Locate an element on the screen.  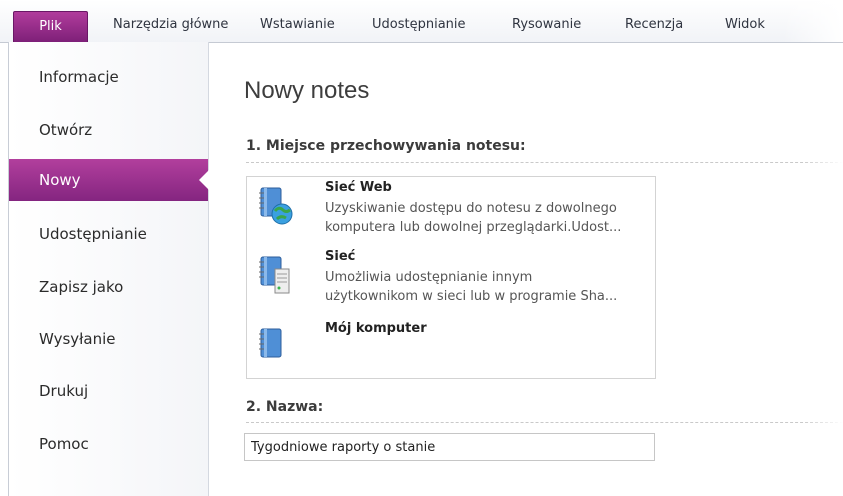
tab-share: Udostępnianie is located at coordinates (419, 25).